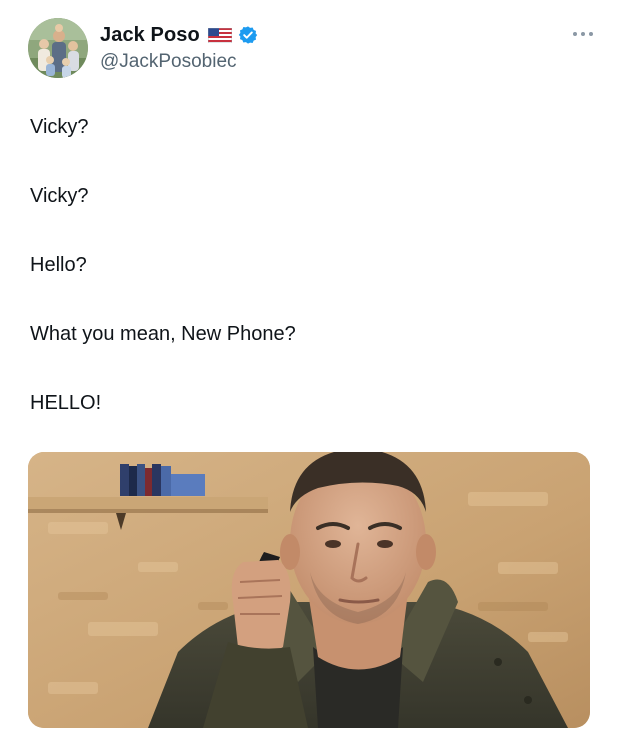  I want to click on author-handle: @JackPosobiec, so click(179, 62).